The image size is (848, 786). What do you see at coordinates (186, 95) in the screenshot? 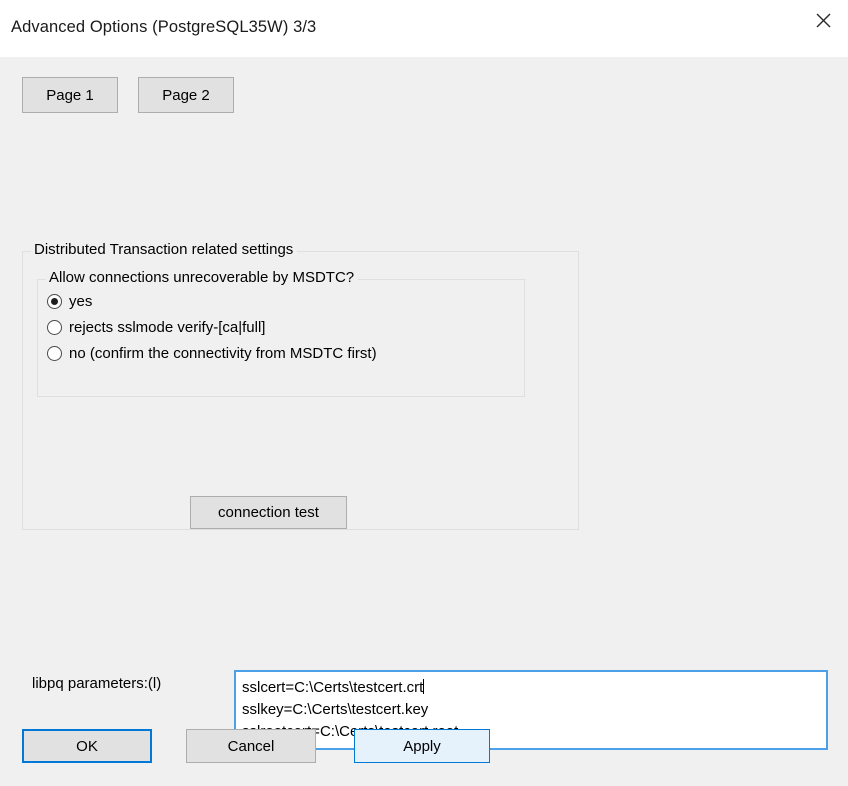
I see `tab-page-2: Page 2` at bounding box center [186, 95].